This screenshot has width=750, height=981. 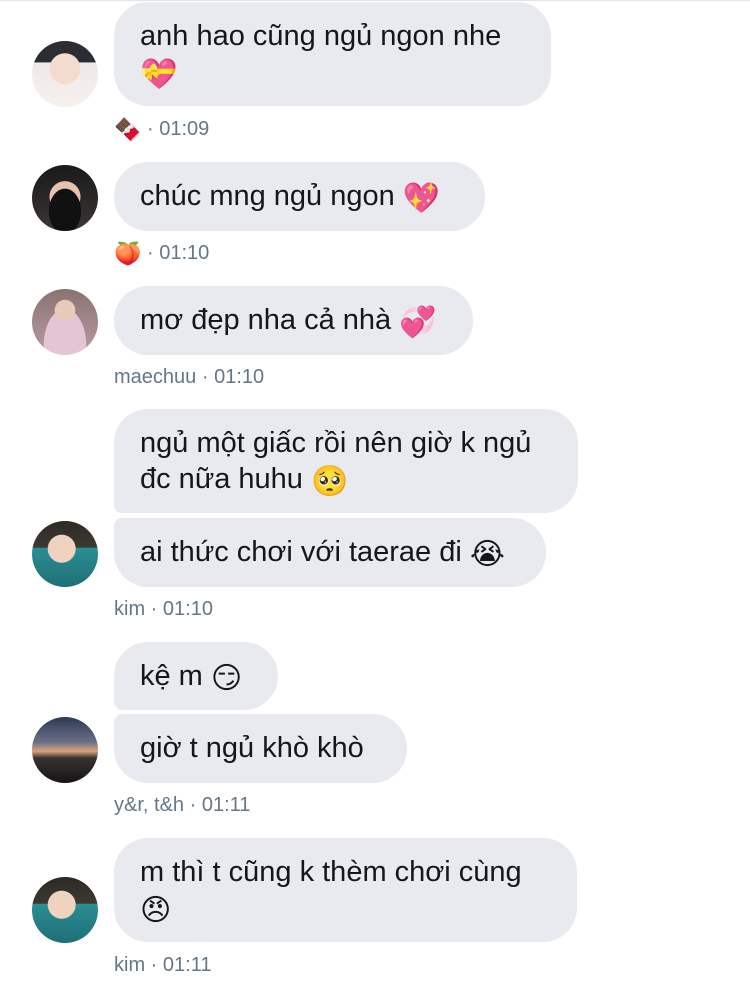 I want to click on peach-emoji-icon: 🍑, so click(x=128, y=253).